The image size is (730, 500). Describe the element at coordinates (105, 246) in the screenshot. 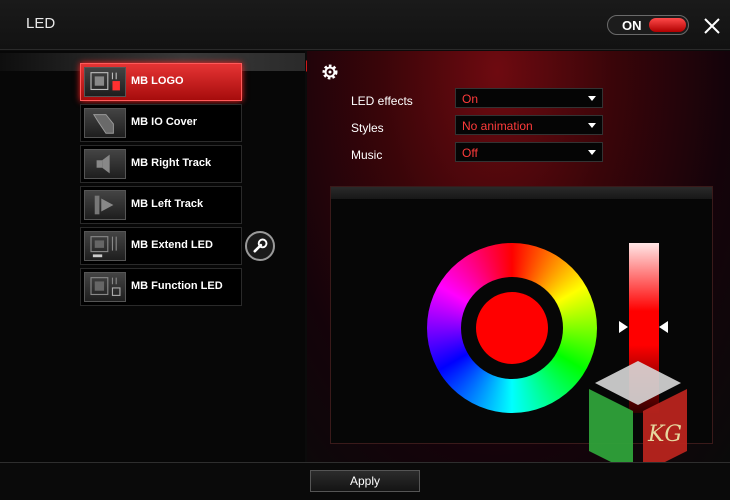

I see `extend-led-icon` at that location.